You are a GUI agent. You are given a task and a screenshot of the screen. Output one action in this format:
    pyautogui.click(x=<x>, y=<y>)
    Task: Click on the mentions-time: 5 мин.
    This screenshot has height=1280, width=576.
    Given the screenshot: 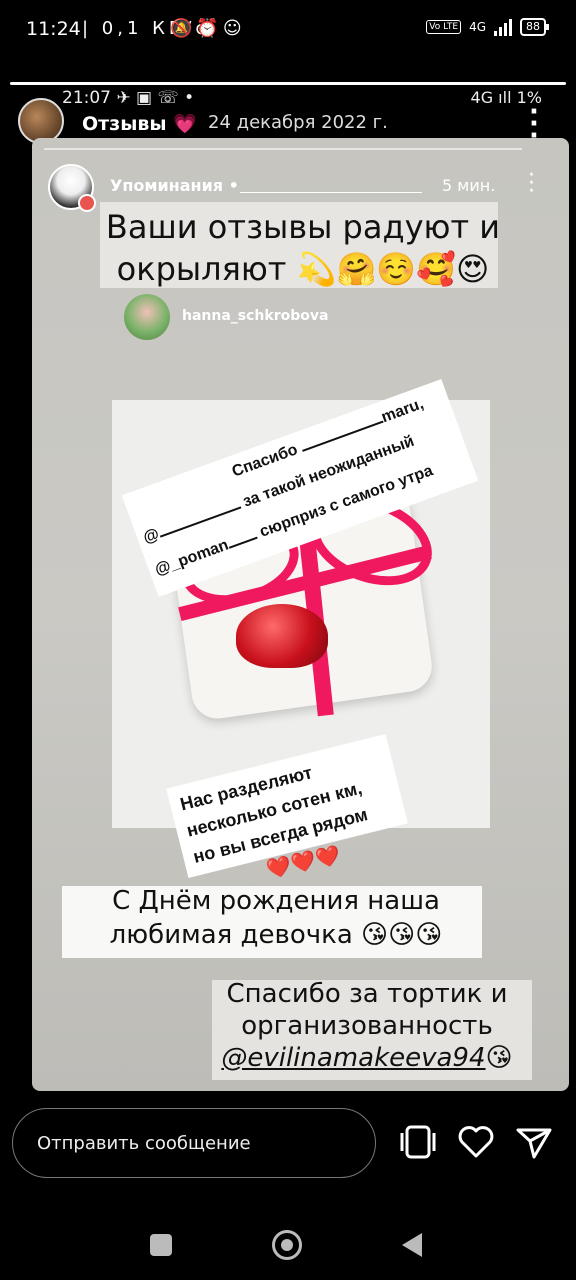 What is the action you would take?
    pyautogui.click(x=469, y=185)
    